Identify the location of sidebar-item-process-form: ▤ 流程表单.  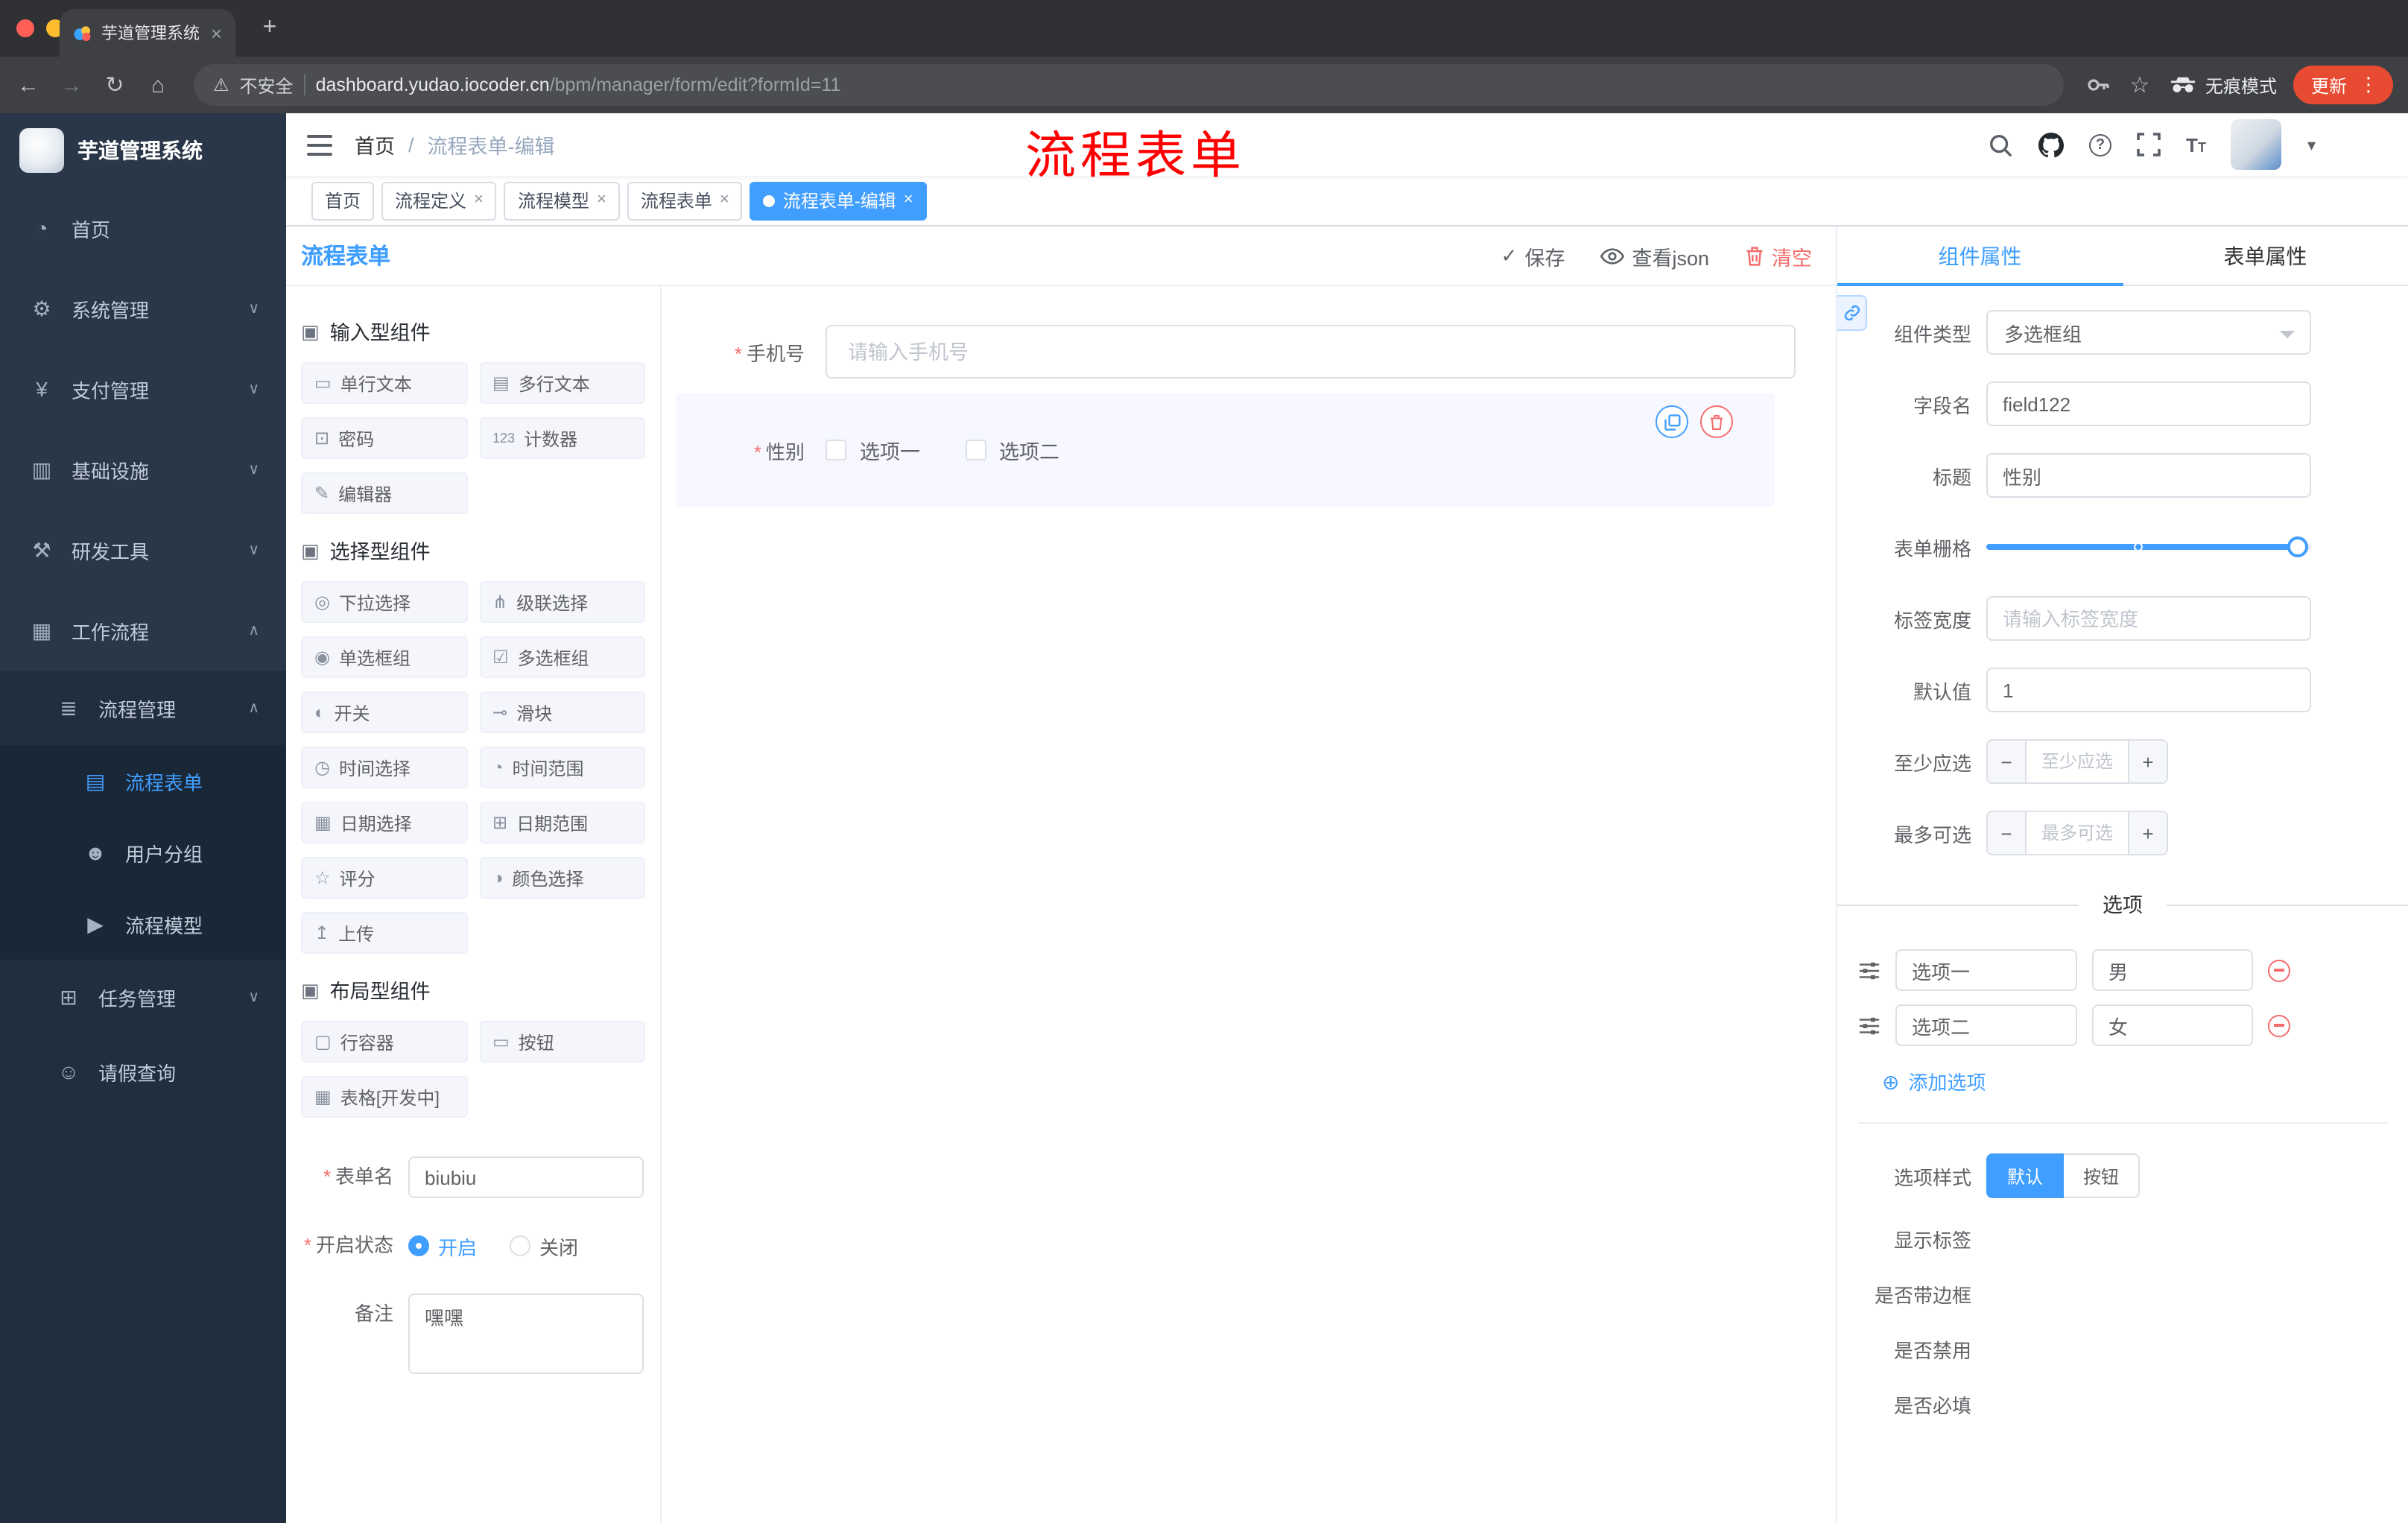
(143, 781).